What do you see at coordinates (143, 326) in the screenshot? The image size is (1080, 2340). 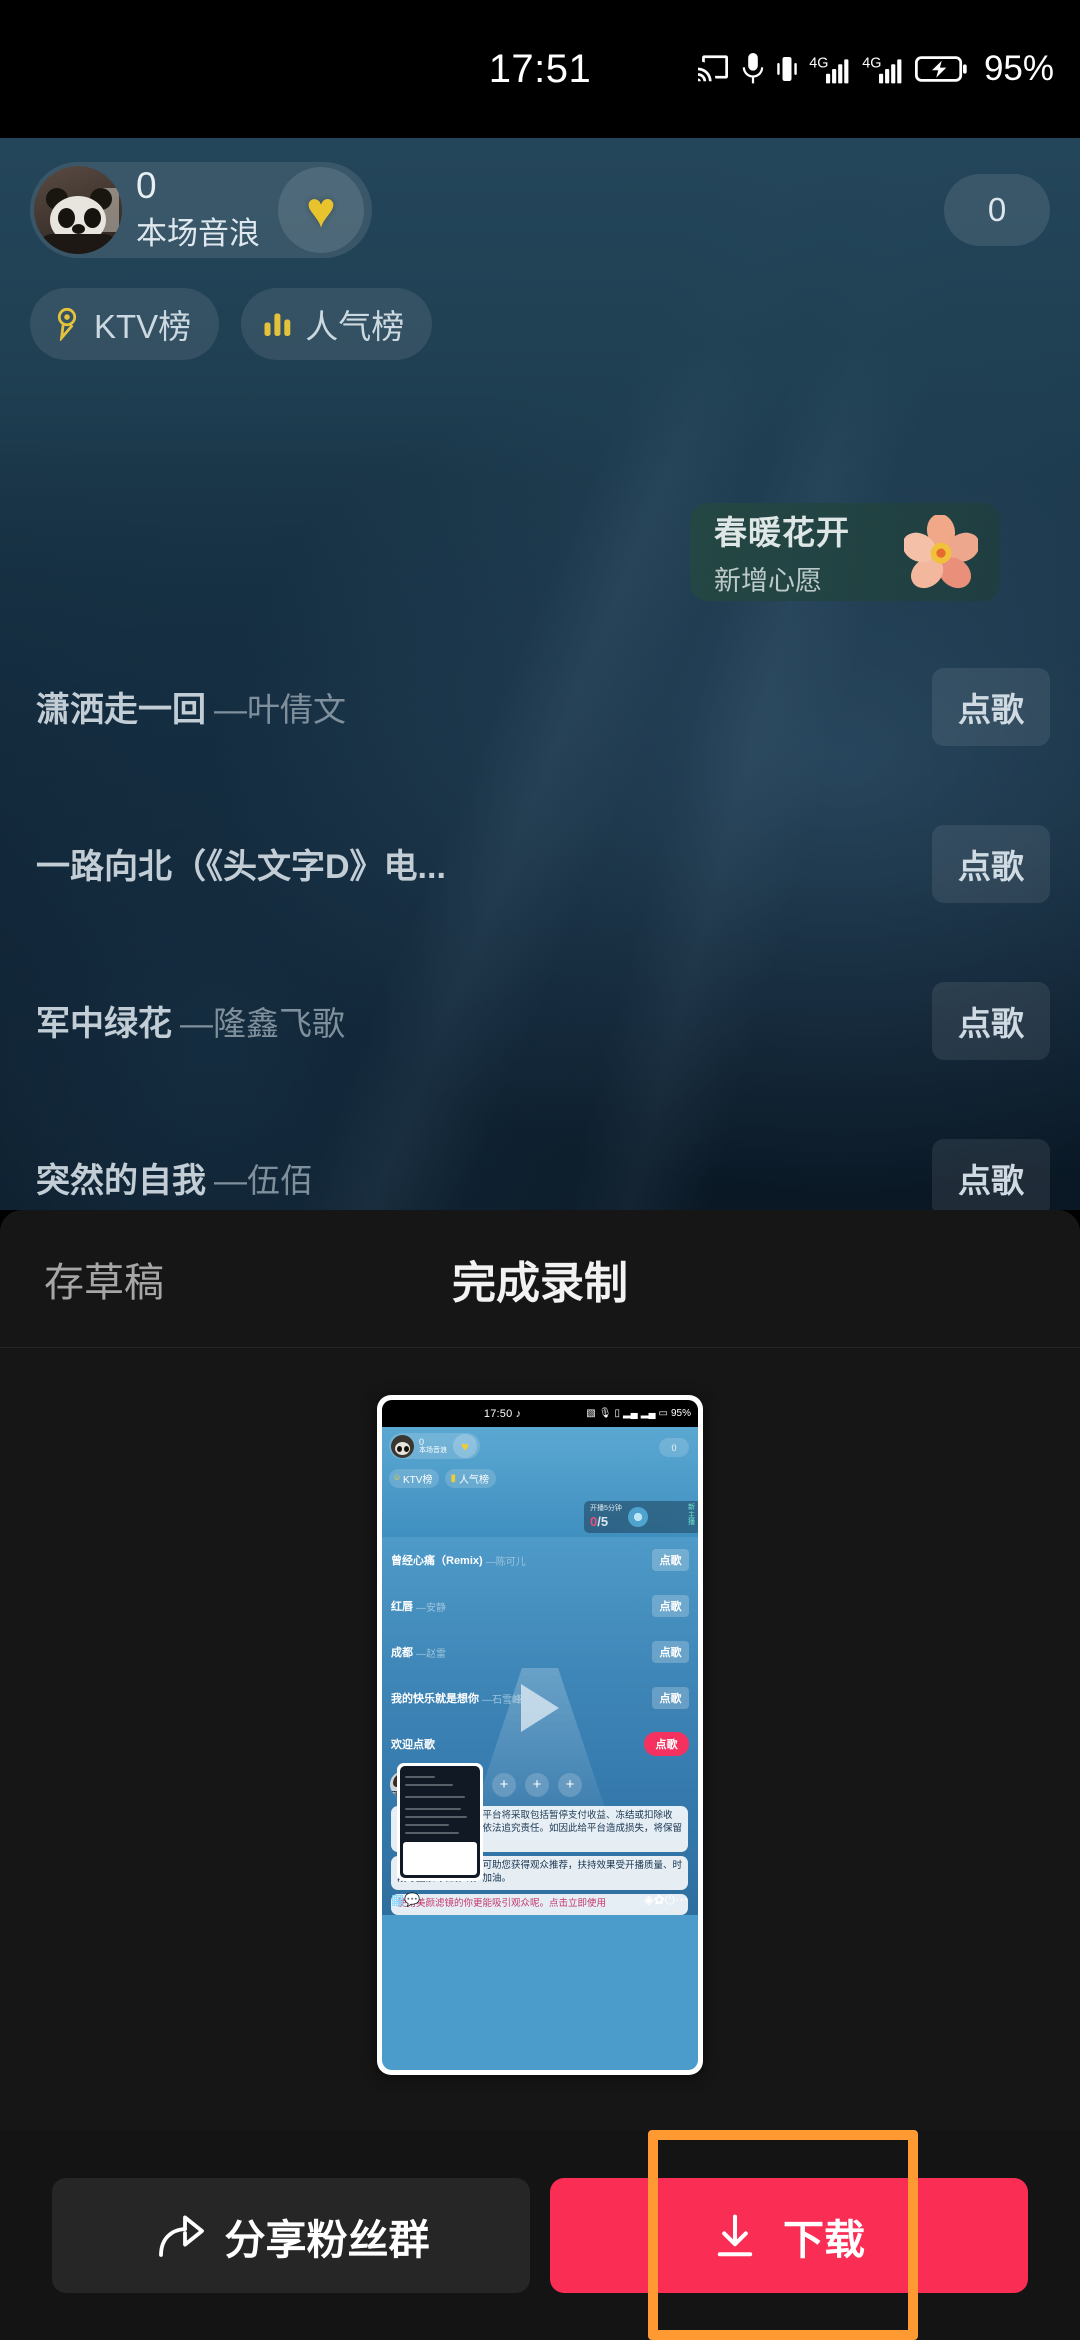 I see `chip-ktv-rank-label: KTV榜` at bounding box center [143, 326].